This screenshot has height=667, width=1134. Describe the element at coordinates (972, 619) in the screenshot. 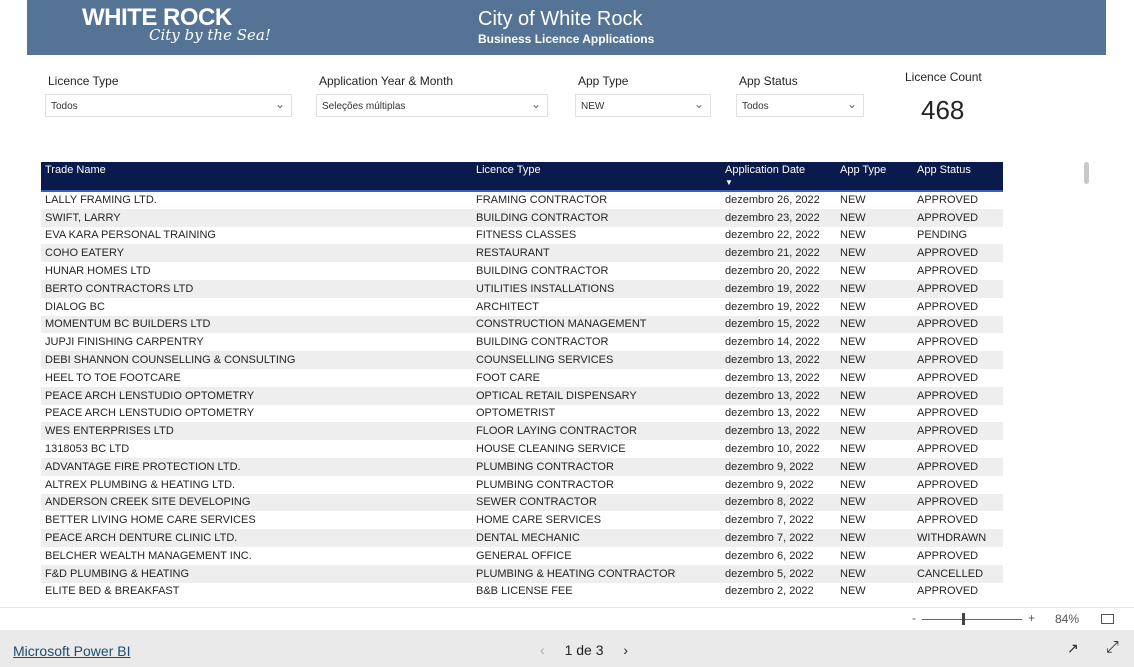

I see `zoom-slider` at that location.